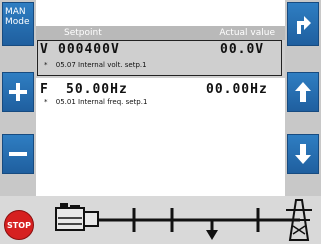 The height and width of the screenshot is (244, 321). I want to click on arrow-up-button, so click(303, 92).